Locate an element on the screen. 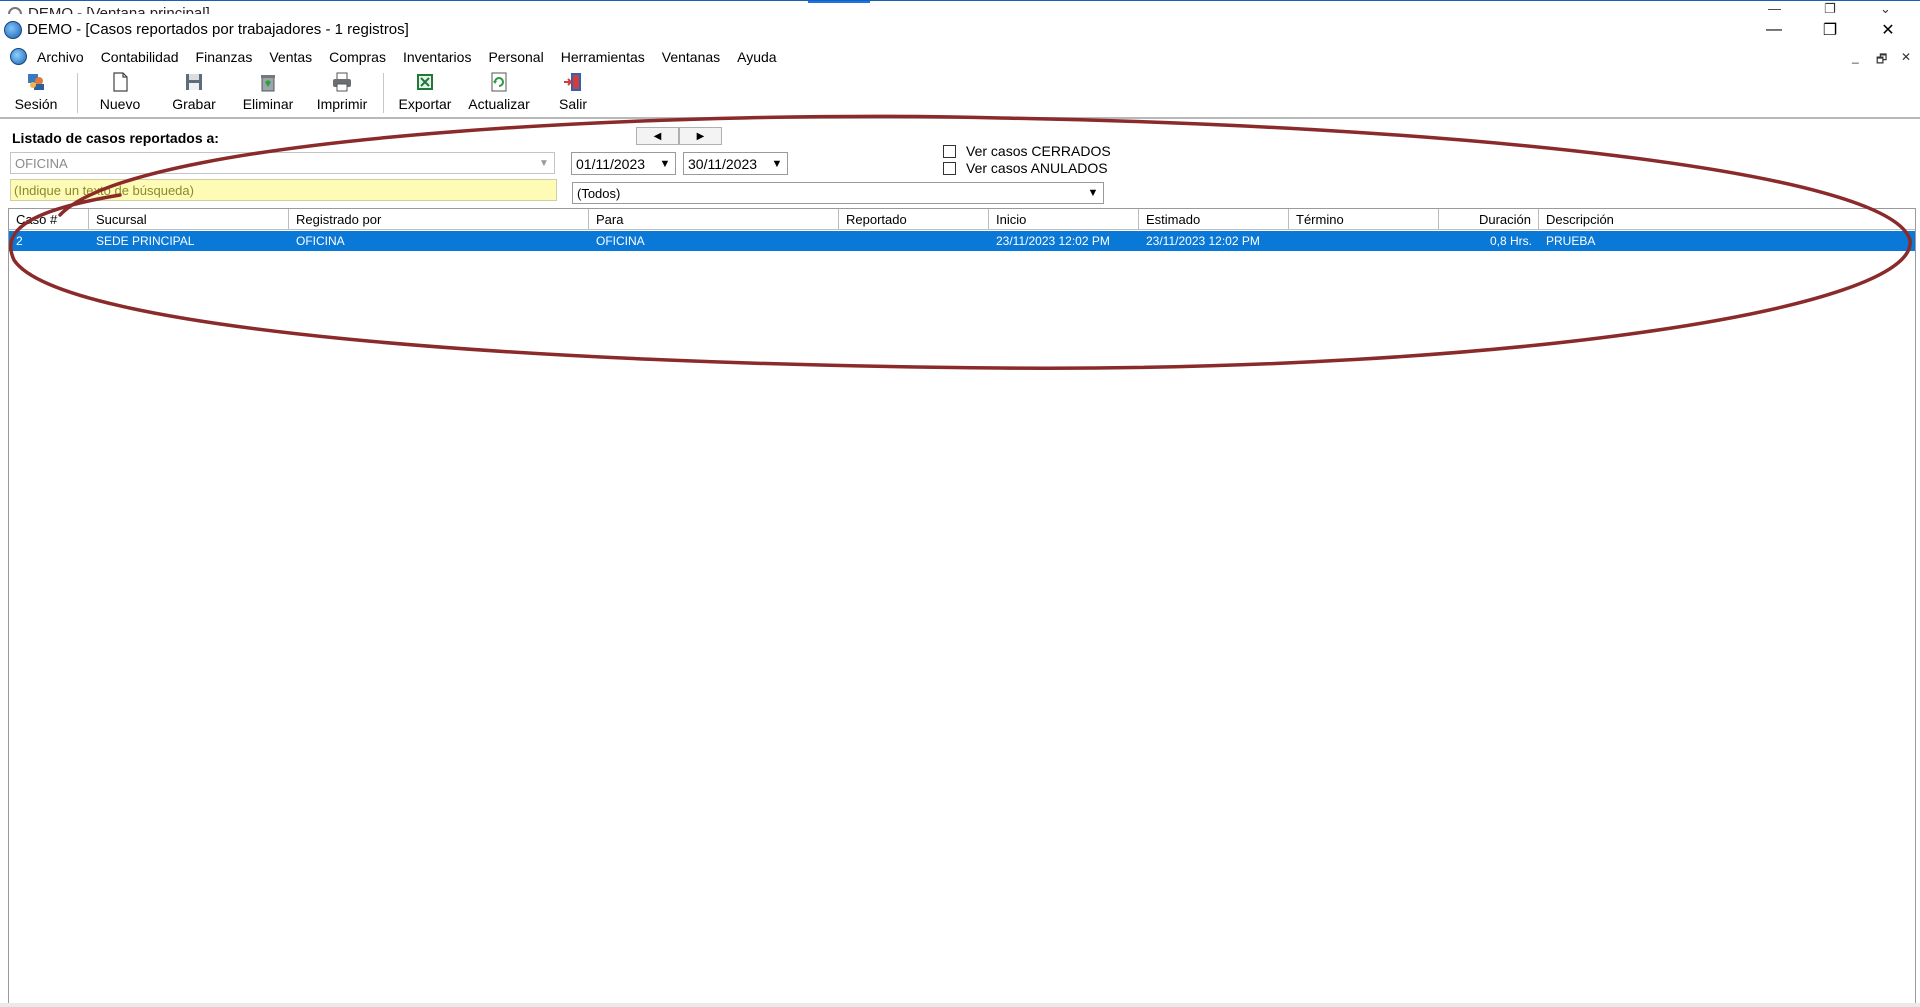 This screenshot has height=1007, width=1920. date-to-value: 30/11/2023 is located at coordinates (723, 164).